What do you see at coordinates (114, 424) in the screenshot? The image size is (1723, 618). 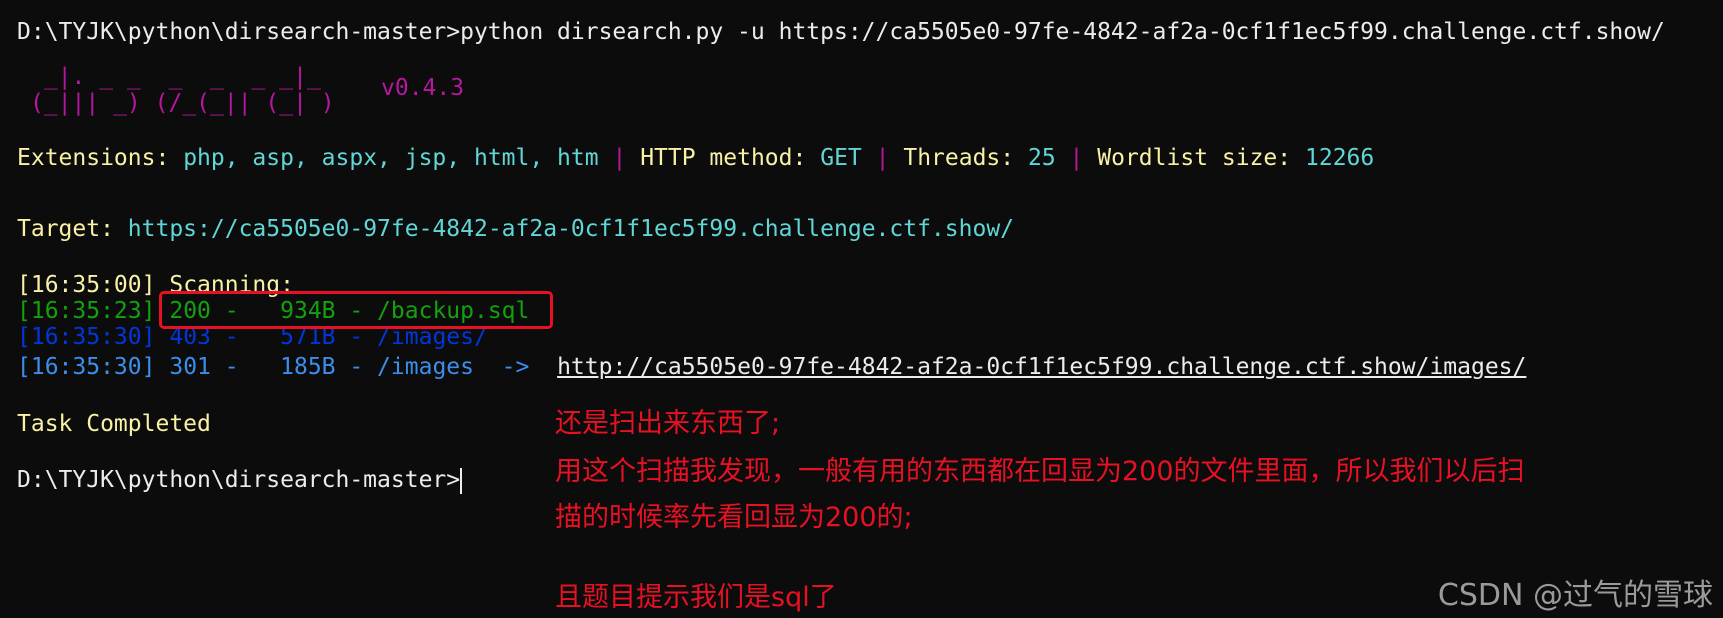 I see `task-completed-text: Task Completed` at bounding box center [114, 424].